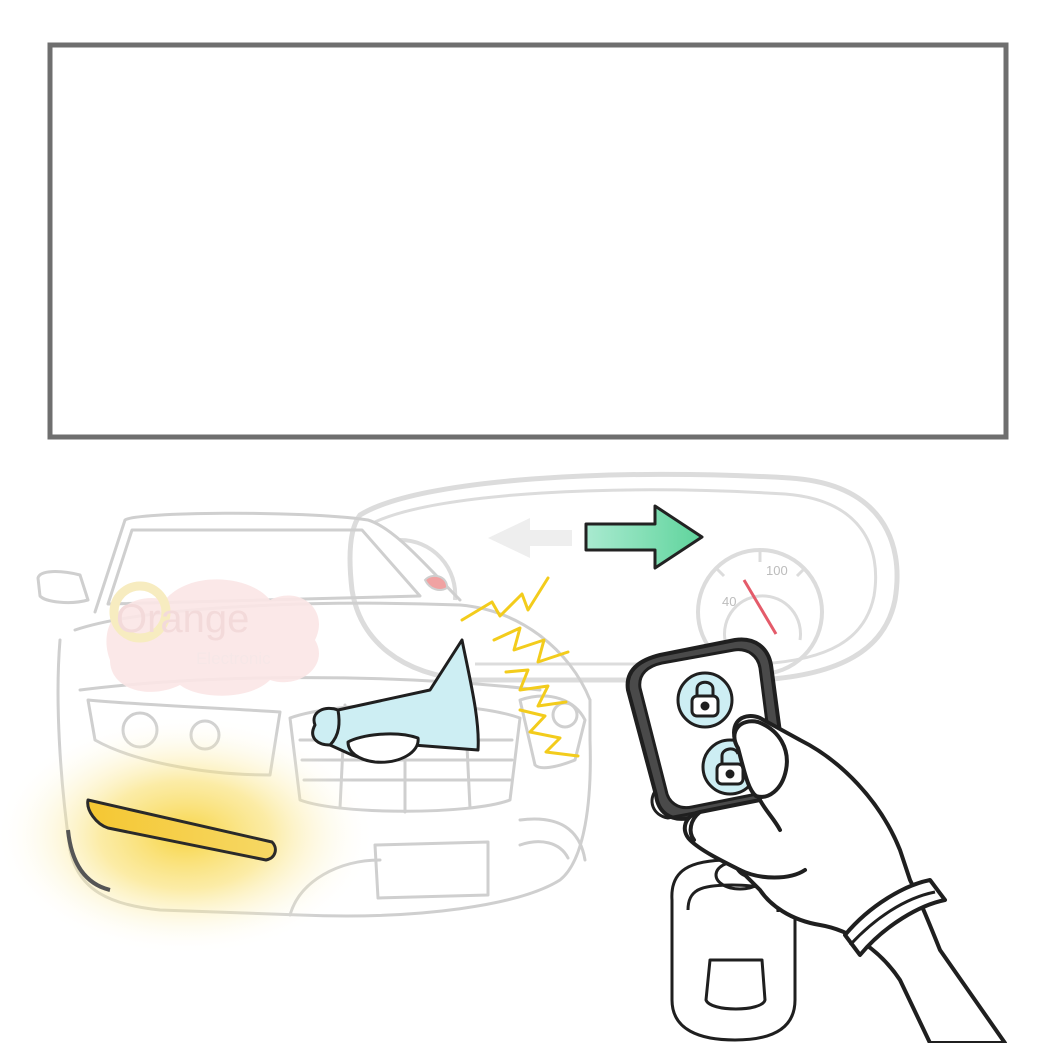 The width and height of the screenshot is (1043, 1043). Describe the element at coordinates (760, 607) in the screenshot. I see `speedometer-needle` at that location.